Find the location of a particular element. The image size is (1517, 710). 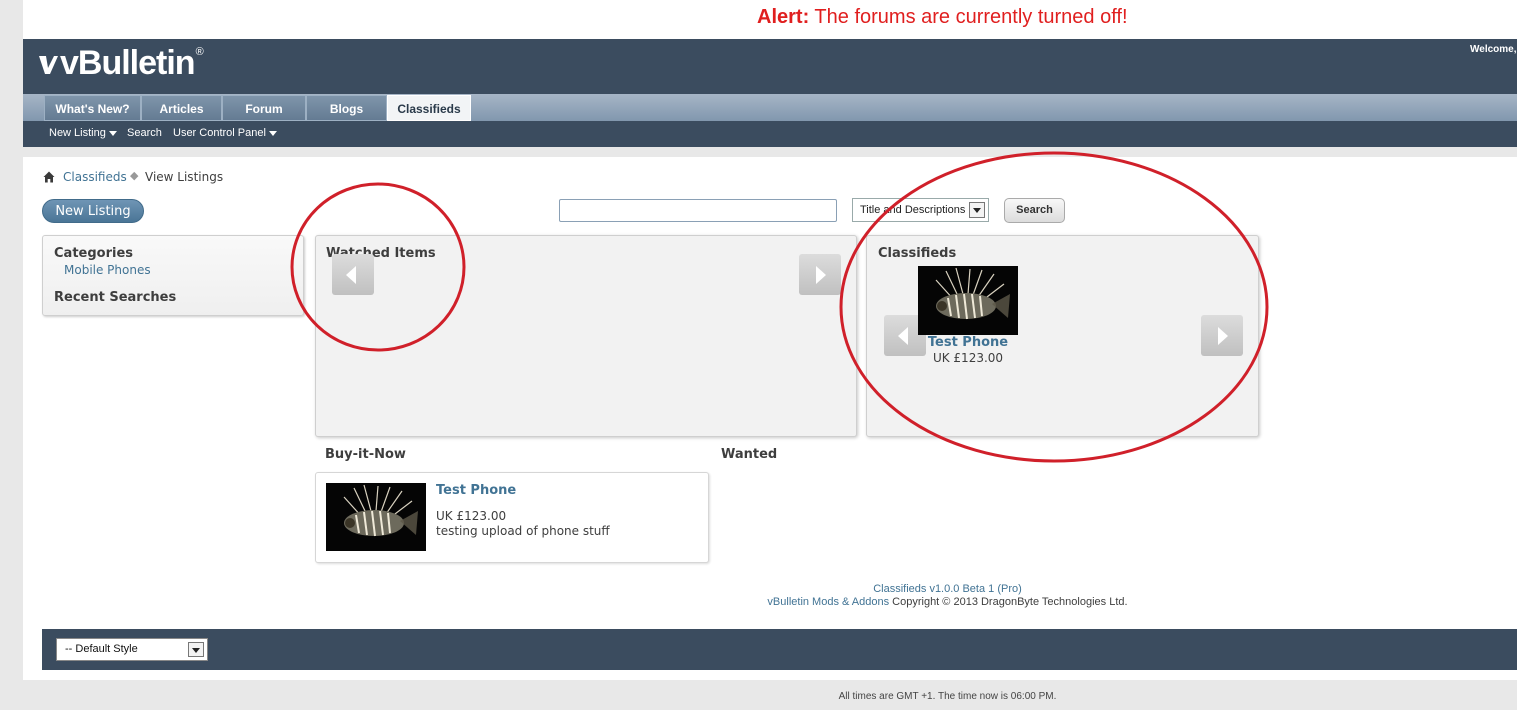

alert-label: Alert: is located at coordinates (783, 17).